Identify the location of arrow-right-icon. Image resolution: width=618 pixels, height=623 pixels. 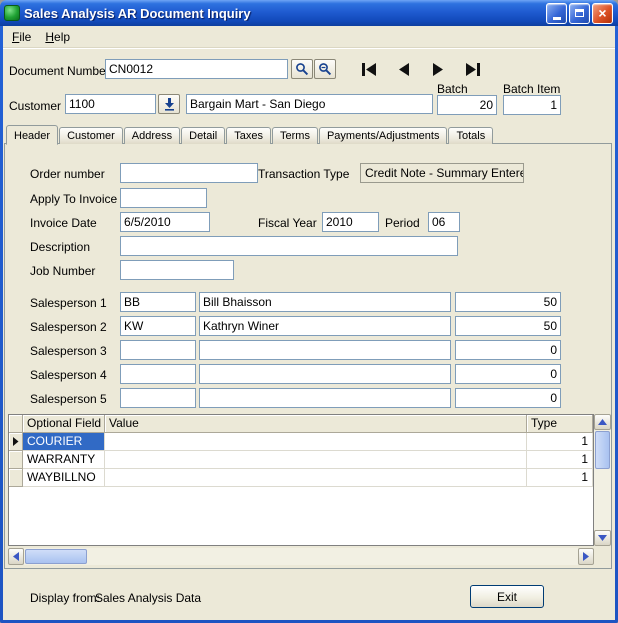
(586, 556).